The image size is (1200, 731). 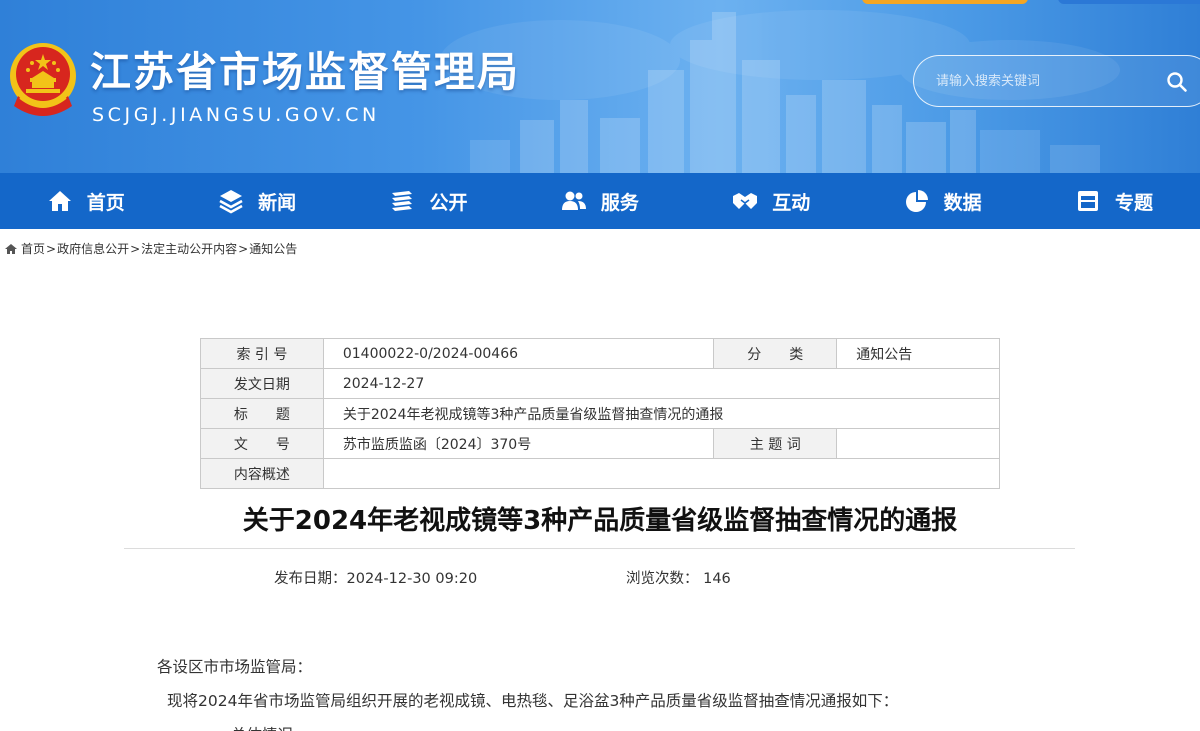 What do you see at coordinates (277, 202) in the screenshot?
I see `nav-item-label: 新闻` at bounding box center [277, 202].